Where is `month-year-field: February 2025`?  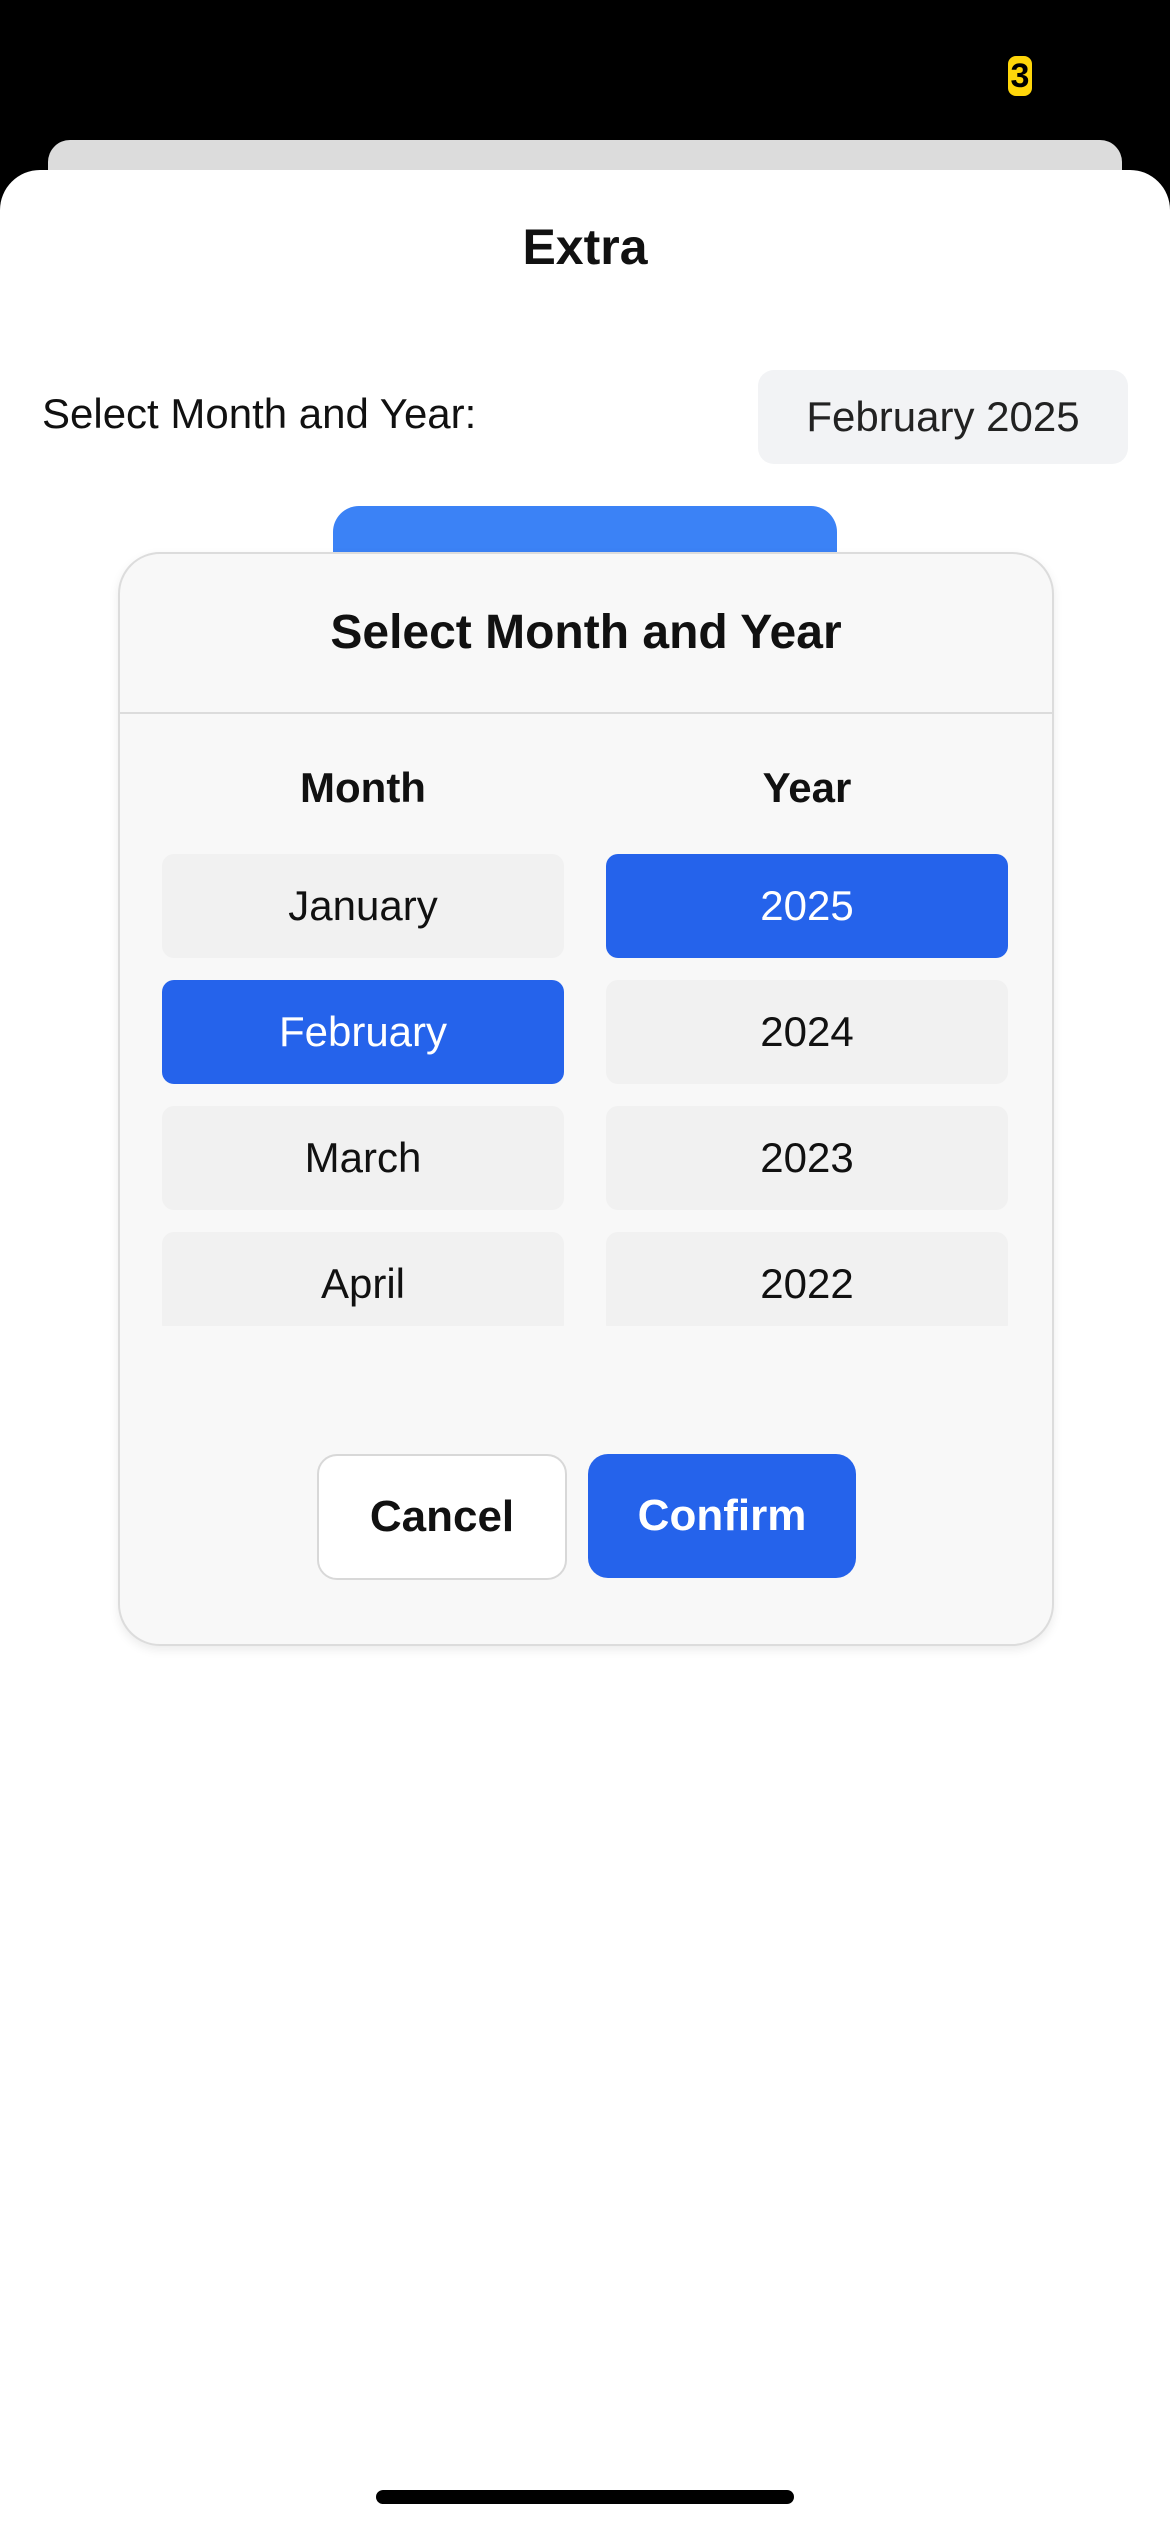 month-year-field: February 2025 is located at coordinates (943, 417).